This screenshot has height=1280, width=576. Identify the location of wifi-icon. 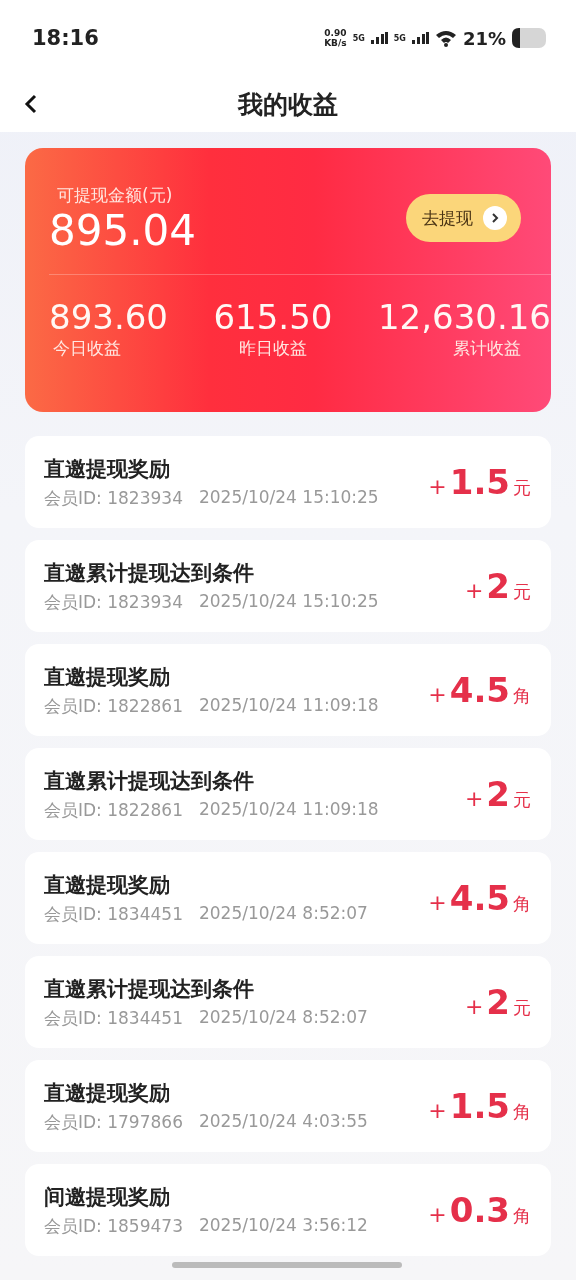
(445, 38).